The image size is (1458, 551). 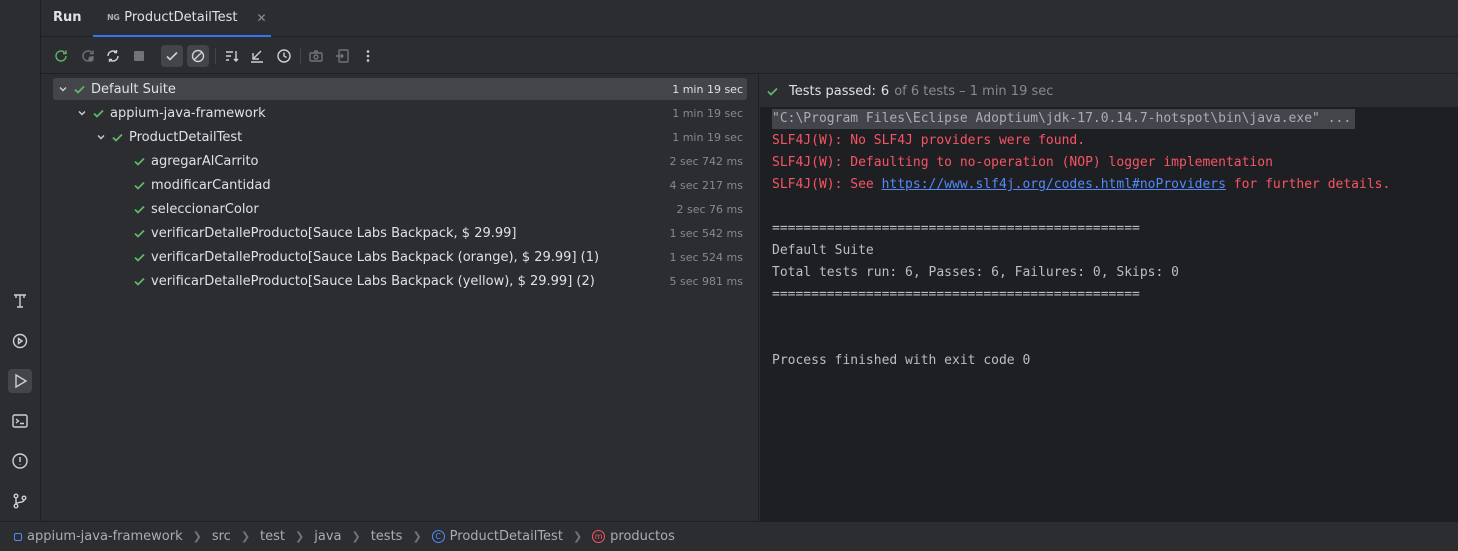 I want to click on tree-row-test-method: seleccionarColor 2 sec 76 ms, so click(x=400, y=209).